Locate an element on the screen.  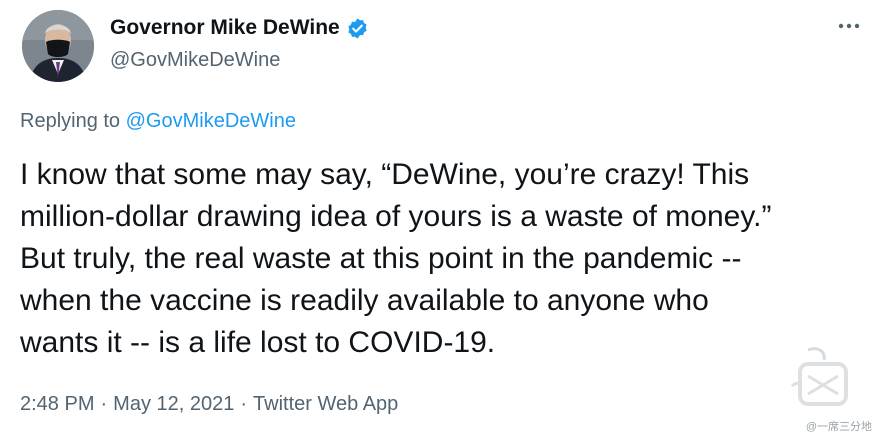
tweet-source-app: Twitter Web App is located at coordinates (325, 404).